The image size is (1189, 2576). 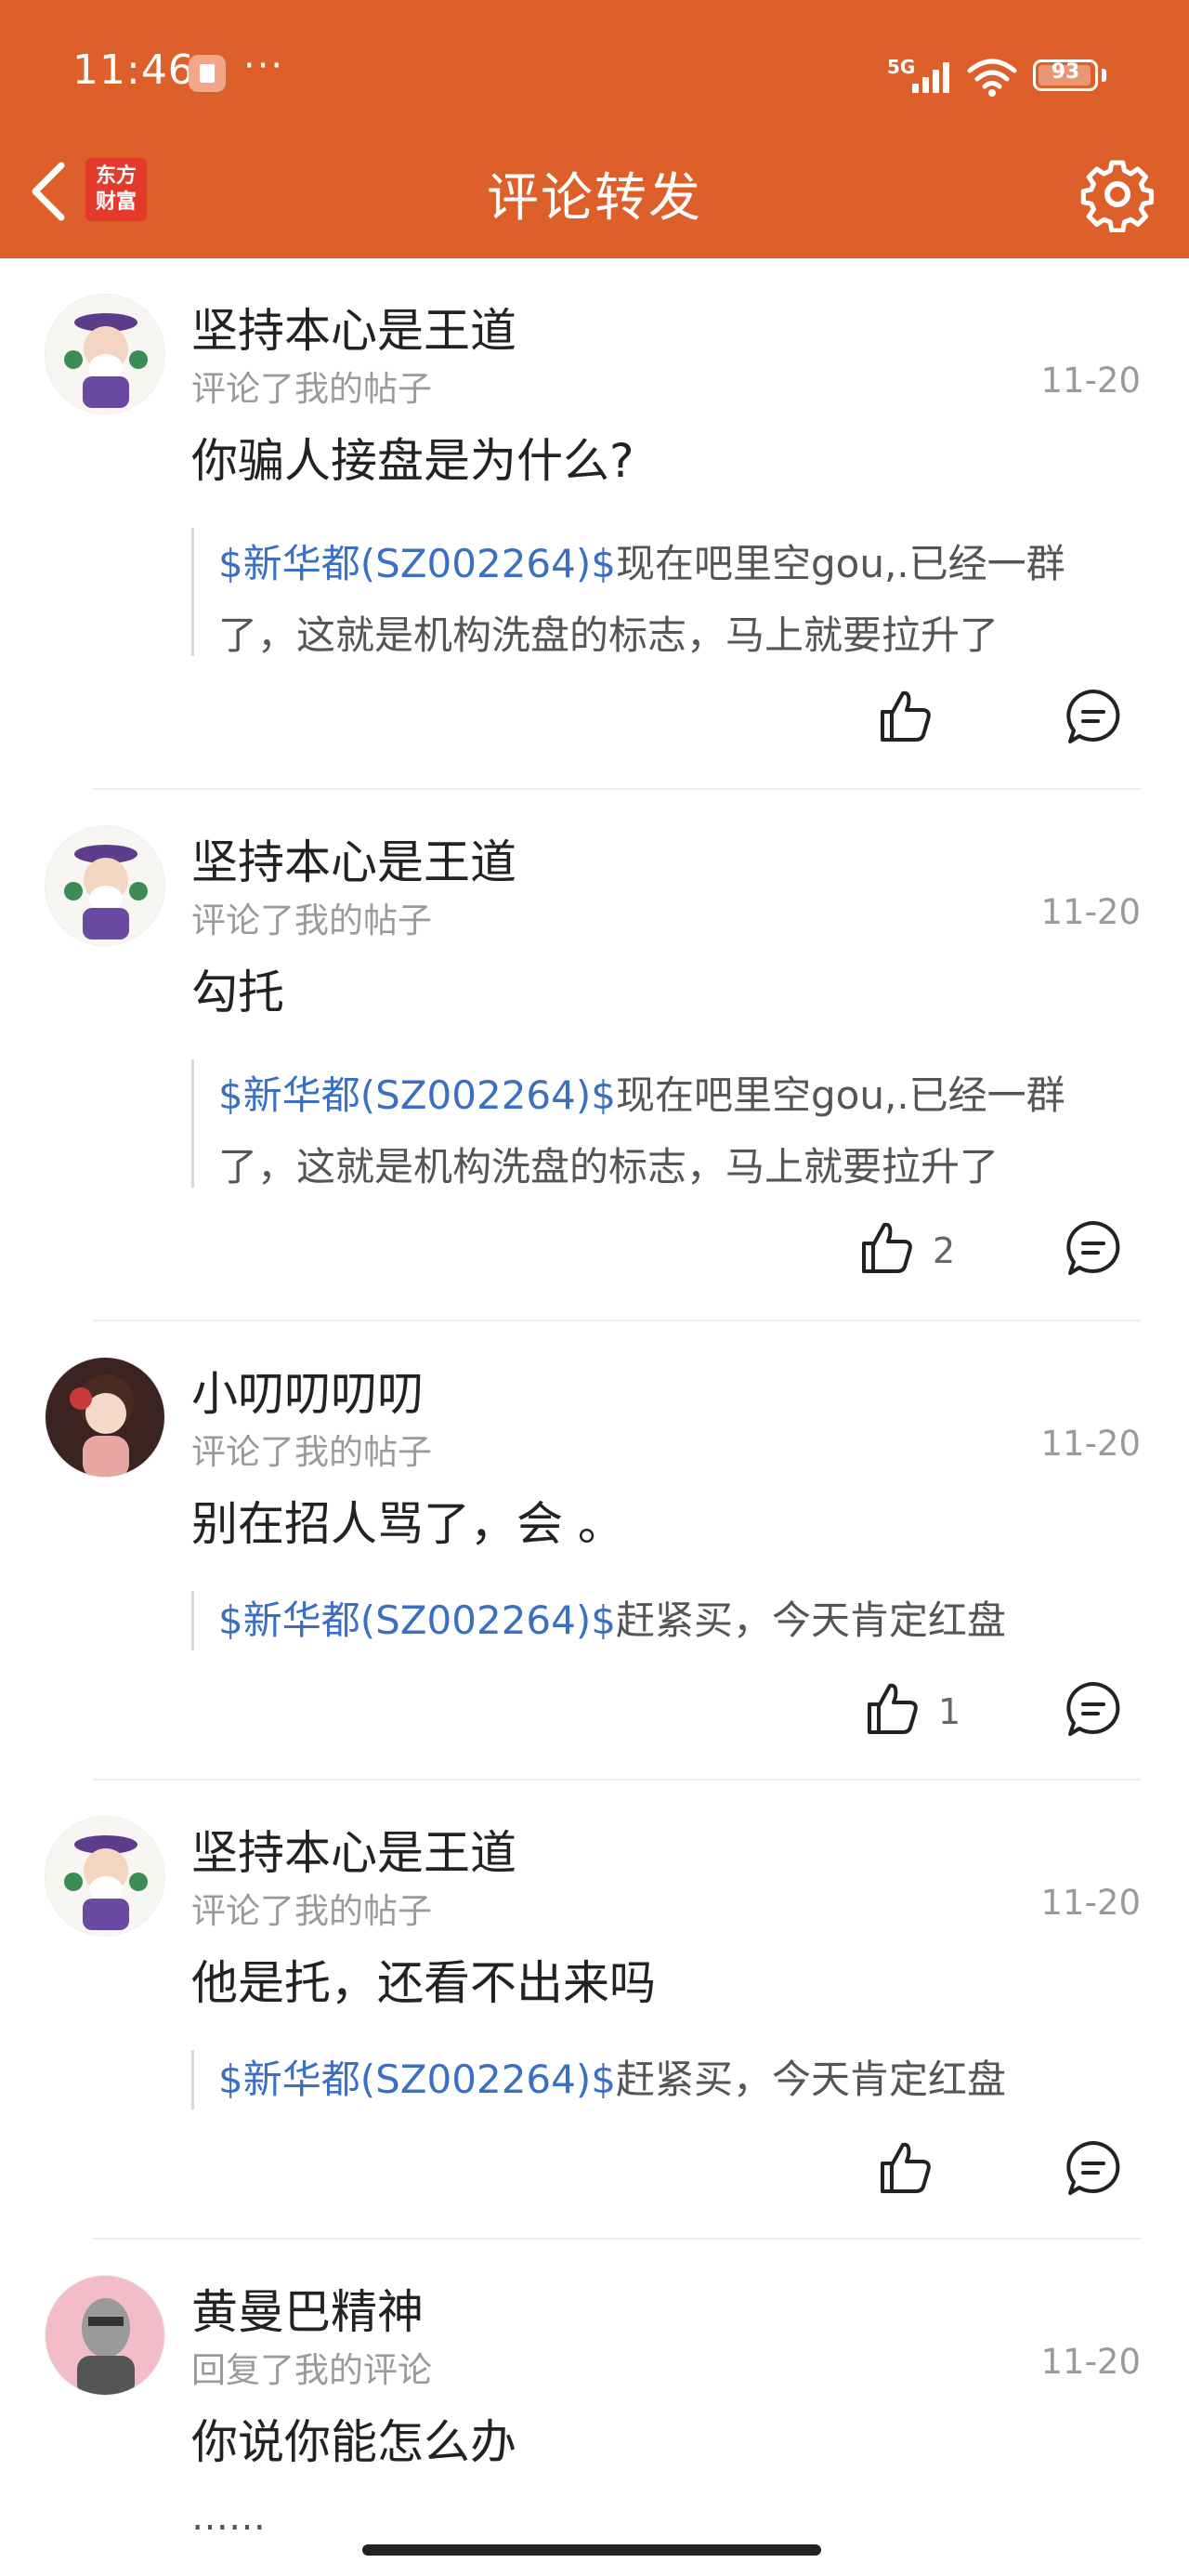 What do you see at coordinates (944, 1250) in the screenshot?
I see `like-count: 2` at bounding box center [944, 1250].